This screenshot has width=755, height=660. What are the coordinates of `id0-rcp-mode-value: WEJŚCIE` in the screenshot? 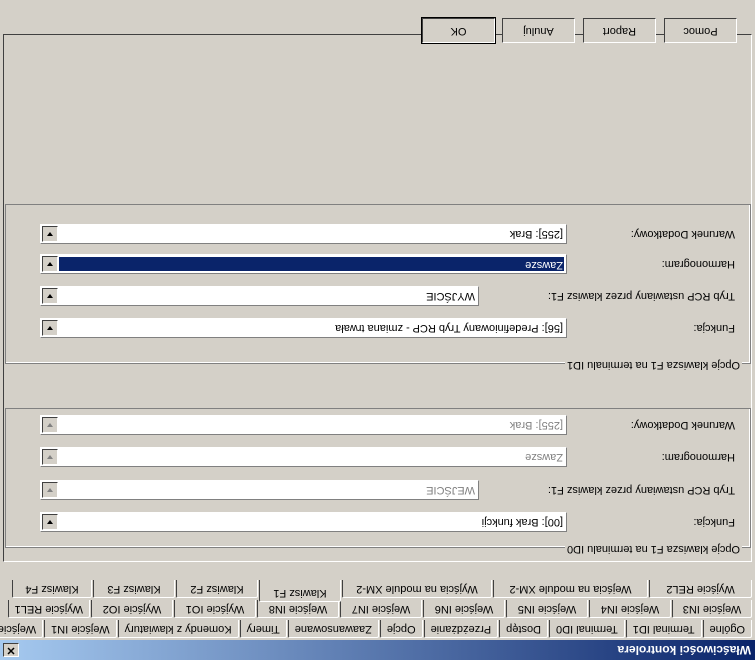 It's located at (450, 490).